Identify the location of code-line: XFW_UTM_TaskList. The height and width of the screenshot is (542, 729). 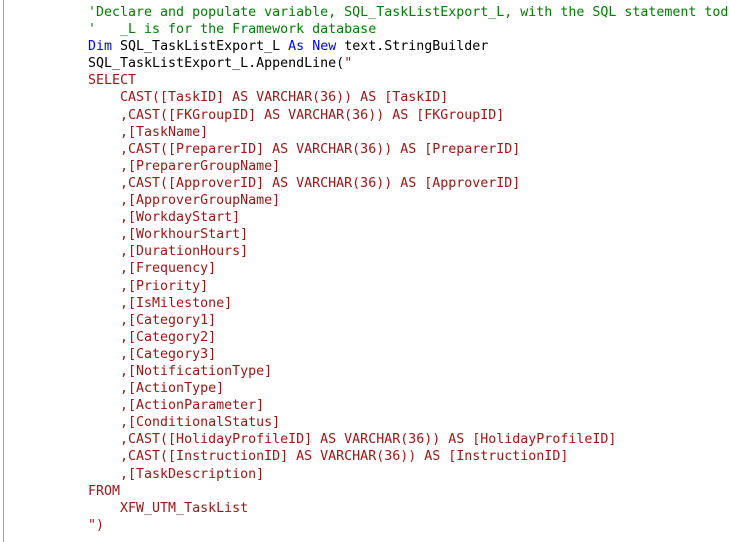
(408, 508).